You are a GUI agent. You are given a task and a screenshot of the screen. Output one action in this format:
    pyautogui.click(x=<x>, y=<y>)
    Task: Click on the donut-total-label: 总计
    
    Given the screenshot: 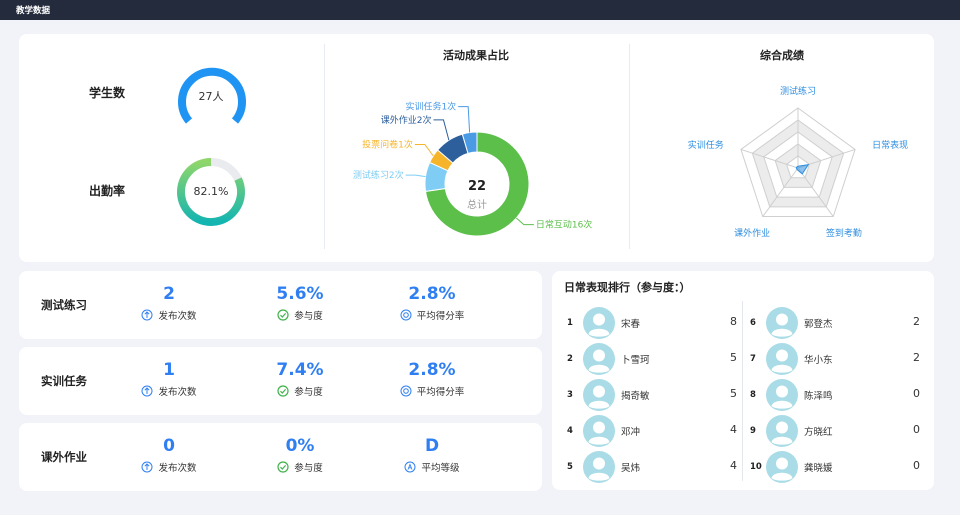 What is the action you would take?
    pyautogui.click(x=477, y=204)
    